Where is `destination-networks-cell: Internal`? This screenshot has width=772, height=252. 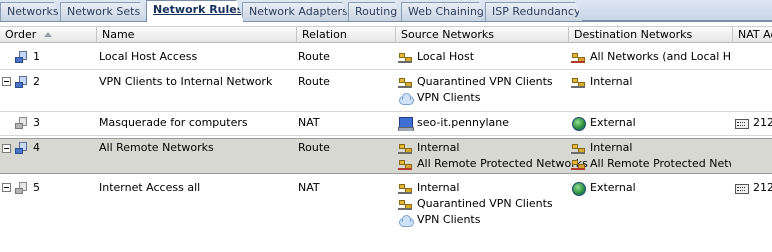
destination-networks-cell: Internal is located at coordinates (651, 82).